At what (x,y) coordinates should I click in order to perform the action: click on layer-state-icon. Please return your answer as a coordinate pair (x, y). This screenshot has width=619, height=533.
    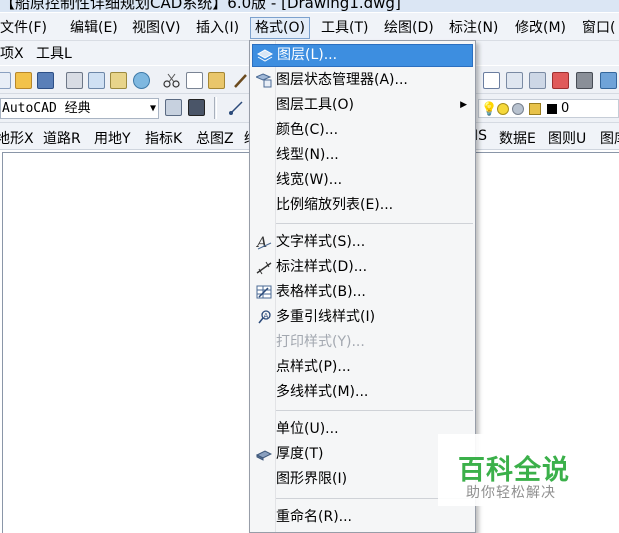
    Looking at the image, I should click on (263, 80).